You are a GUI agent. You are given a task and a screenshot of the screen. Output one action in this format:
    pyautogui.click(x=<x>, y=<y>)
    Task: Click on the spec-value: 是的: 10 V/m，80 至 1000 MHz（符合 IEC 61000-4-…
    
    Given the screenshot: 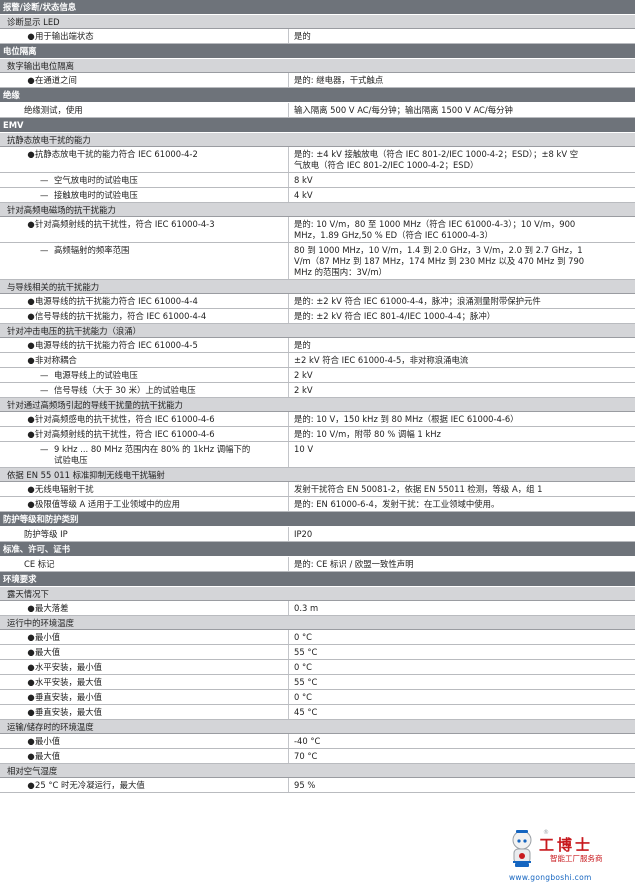 What is the action you would take?
    pyautogui.click(x=435, y=224)
    